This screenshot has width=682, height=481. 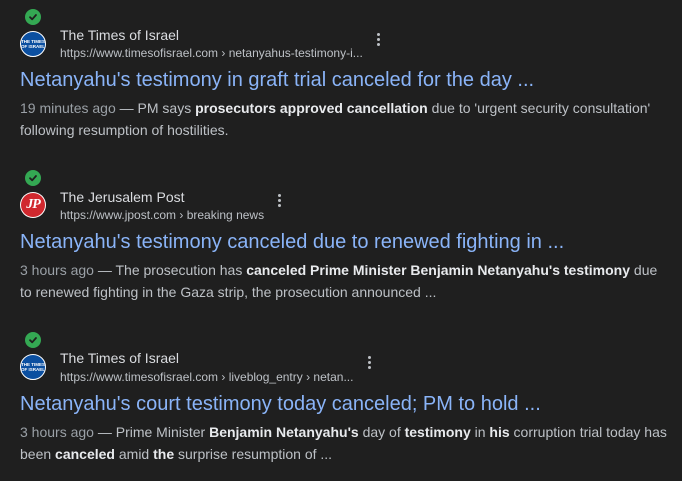 What do you see at coordinates (437, 432) in the screenshot?
I see `snippet-highlight: testimony` at bounding box center [437, 432].